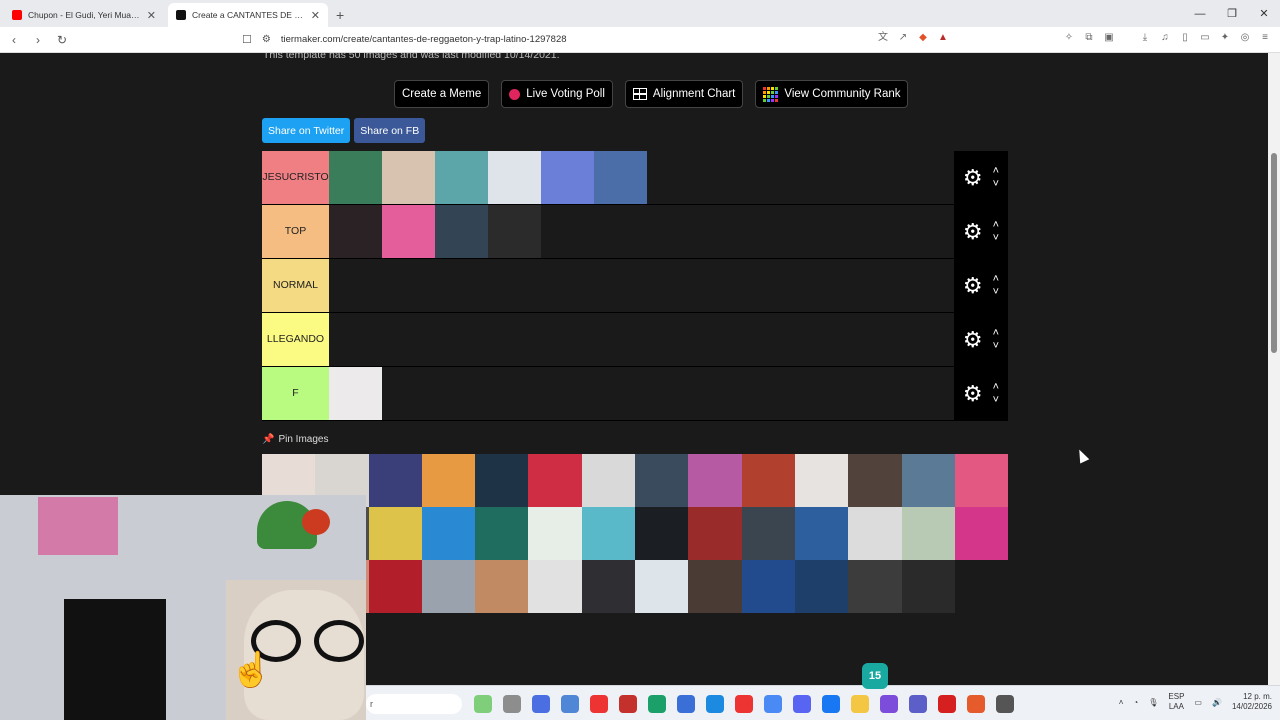 Image resolution: width=1280 pixels, height=720 pixels. Describe the element at coordinates (1274, 253) in the screenshot. I see `scrollbar-thumb` at that location.